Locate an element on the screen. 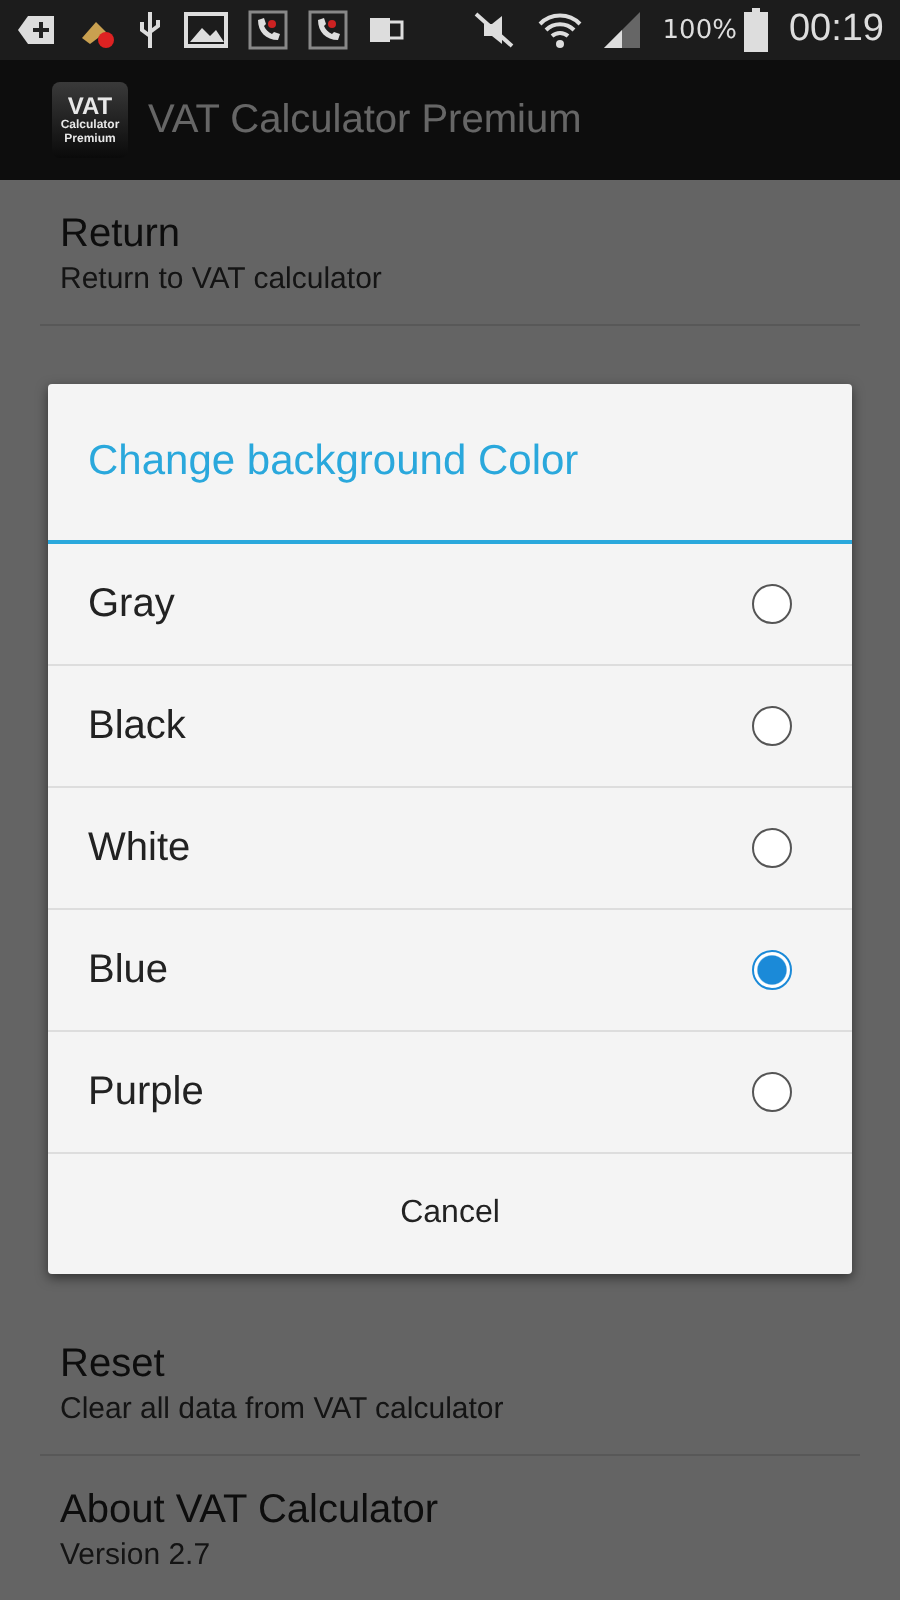  clock-time: 00:19 is located at coordinates (836, 30).